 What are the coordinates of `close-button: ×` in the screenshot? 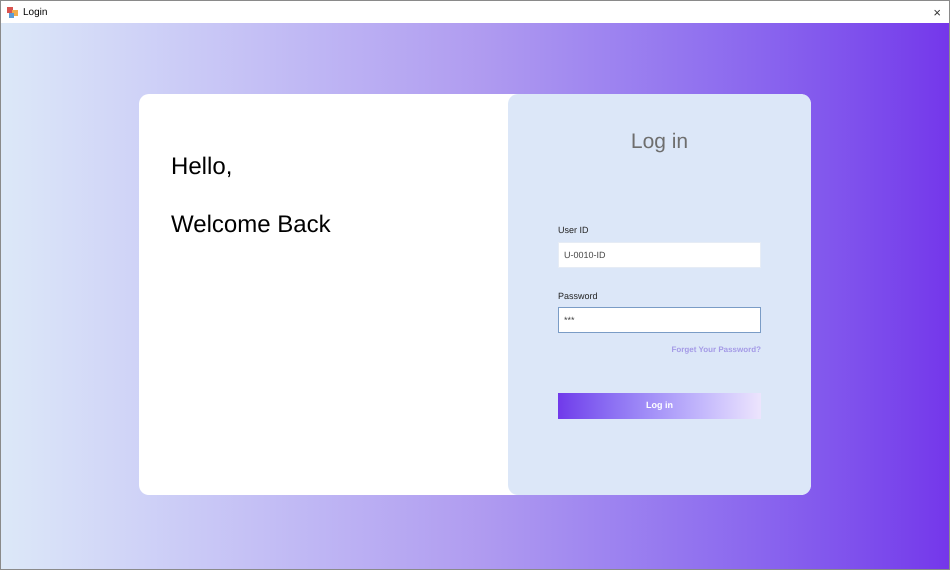 It's located at (937, 12).